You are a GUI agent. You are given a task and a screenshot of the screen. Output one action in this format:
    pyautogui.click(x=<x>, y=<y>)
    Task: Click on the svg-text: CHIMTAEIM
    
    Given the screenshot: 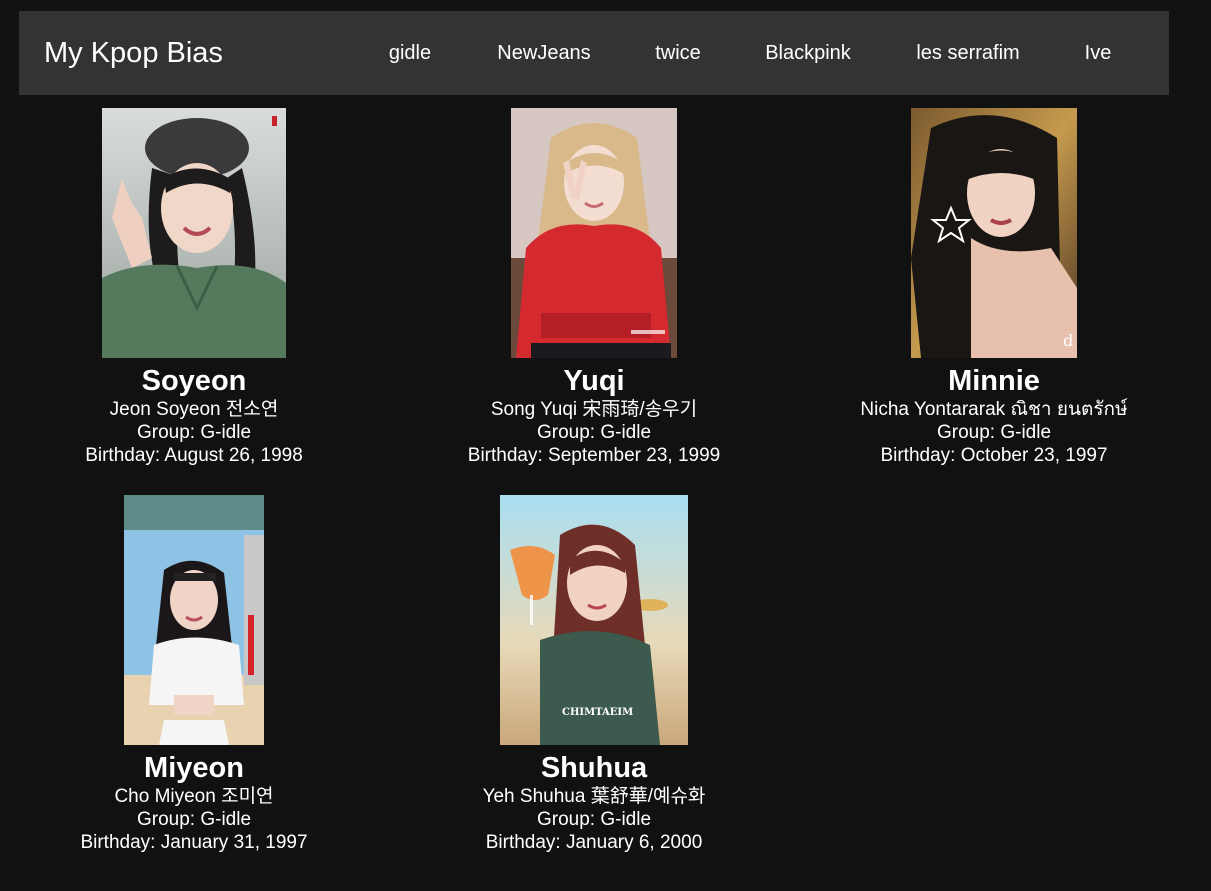 What is the action you would take?
    pyautogui.click(x=597, y=712)
    